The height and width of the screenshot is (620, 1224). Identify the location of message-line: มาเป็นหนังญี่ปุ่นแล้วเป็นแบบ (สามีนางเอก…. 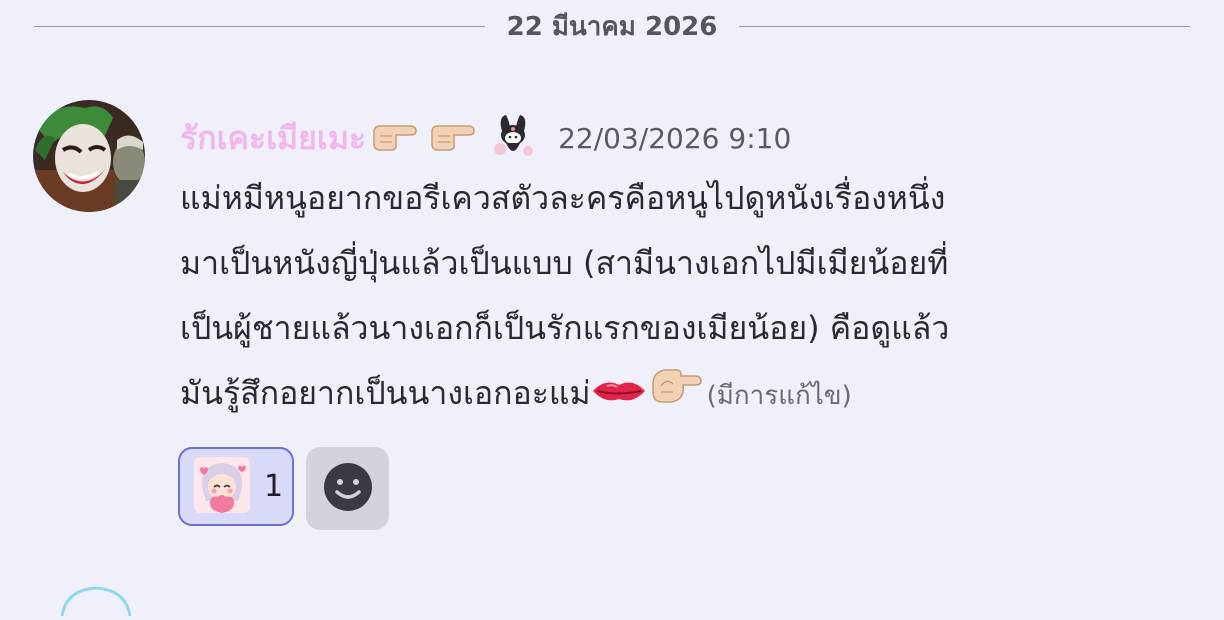
(564, 263).